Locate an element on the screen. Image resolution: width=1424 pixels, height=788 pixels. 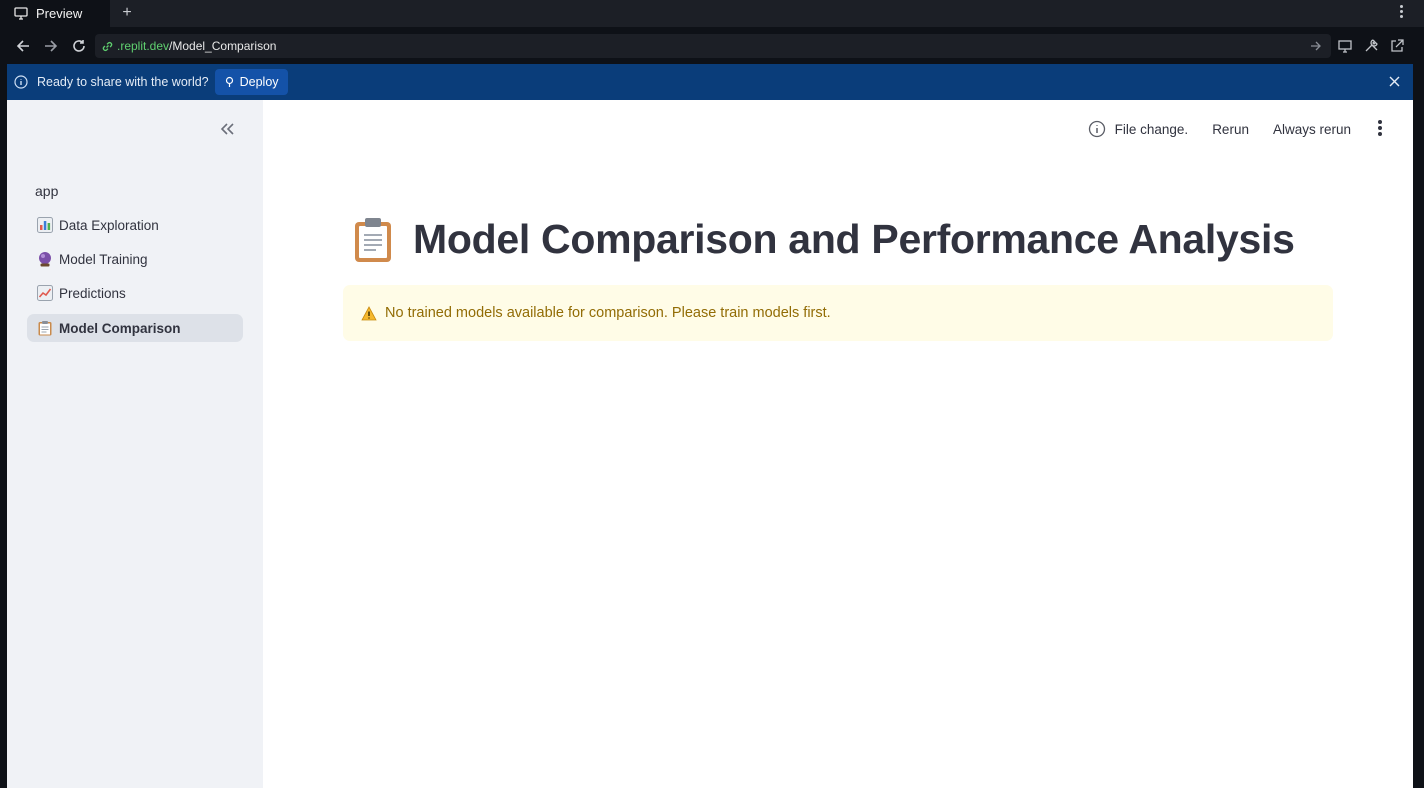
sidebar-item-label: Model Training is located at coordinates (103, 259).